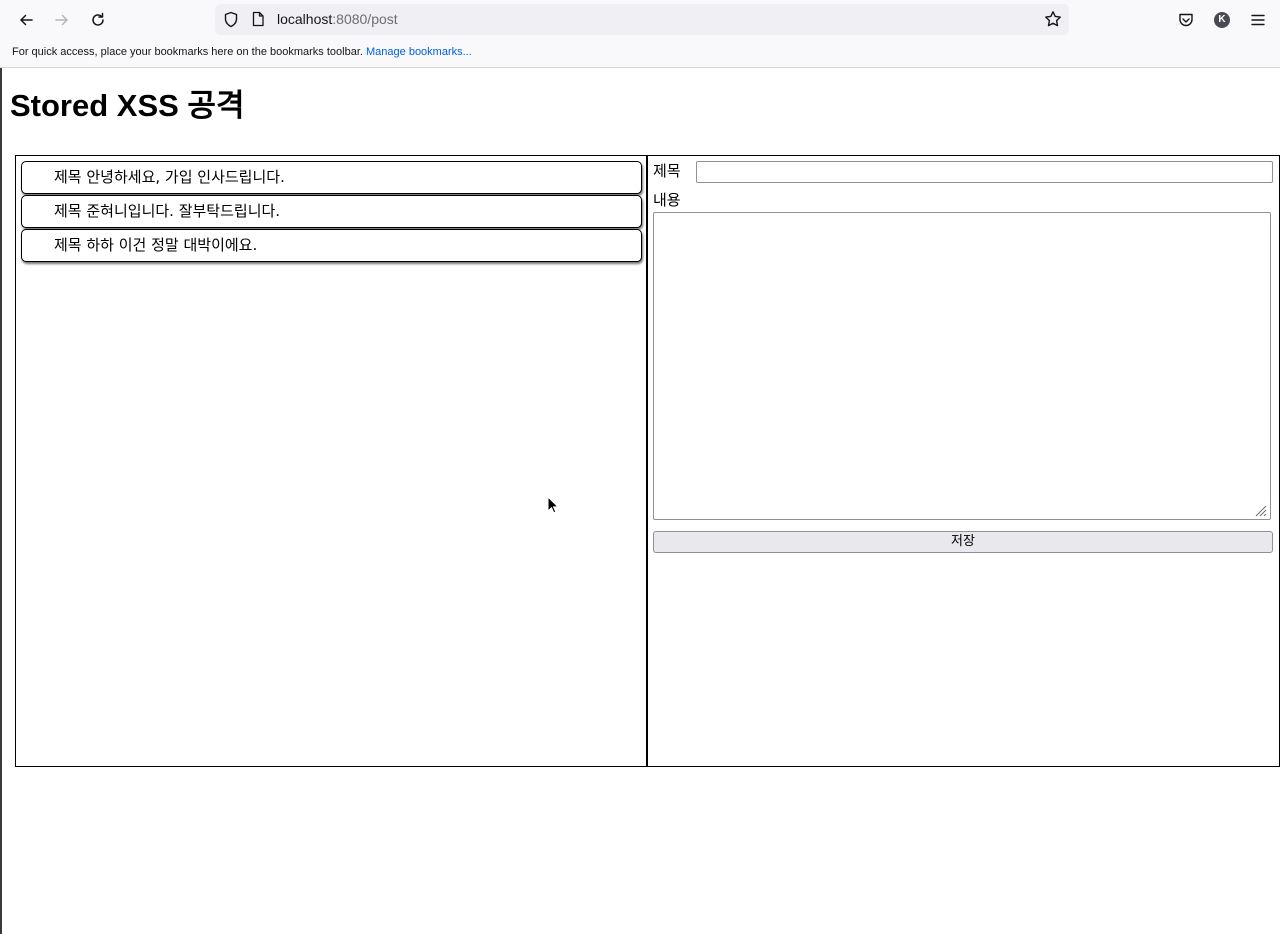 This screenshot has height=934, width=1280. I want to click on account-avatar: K, so click(1222, 20).